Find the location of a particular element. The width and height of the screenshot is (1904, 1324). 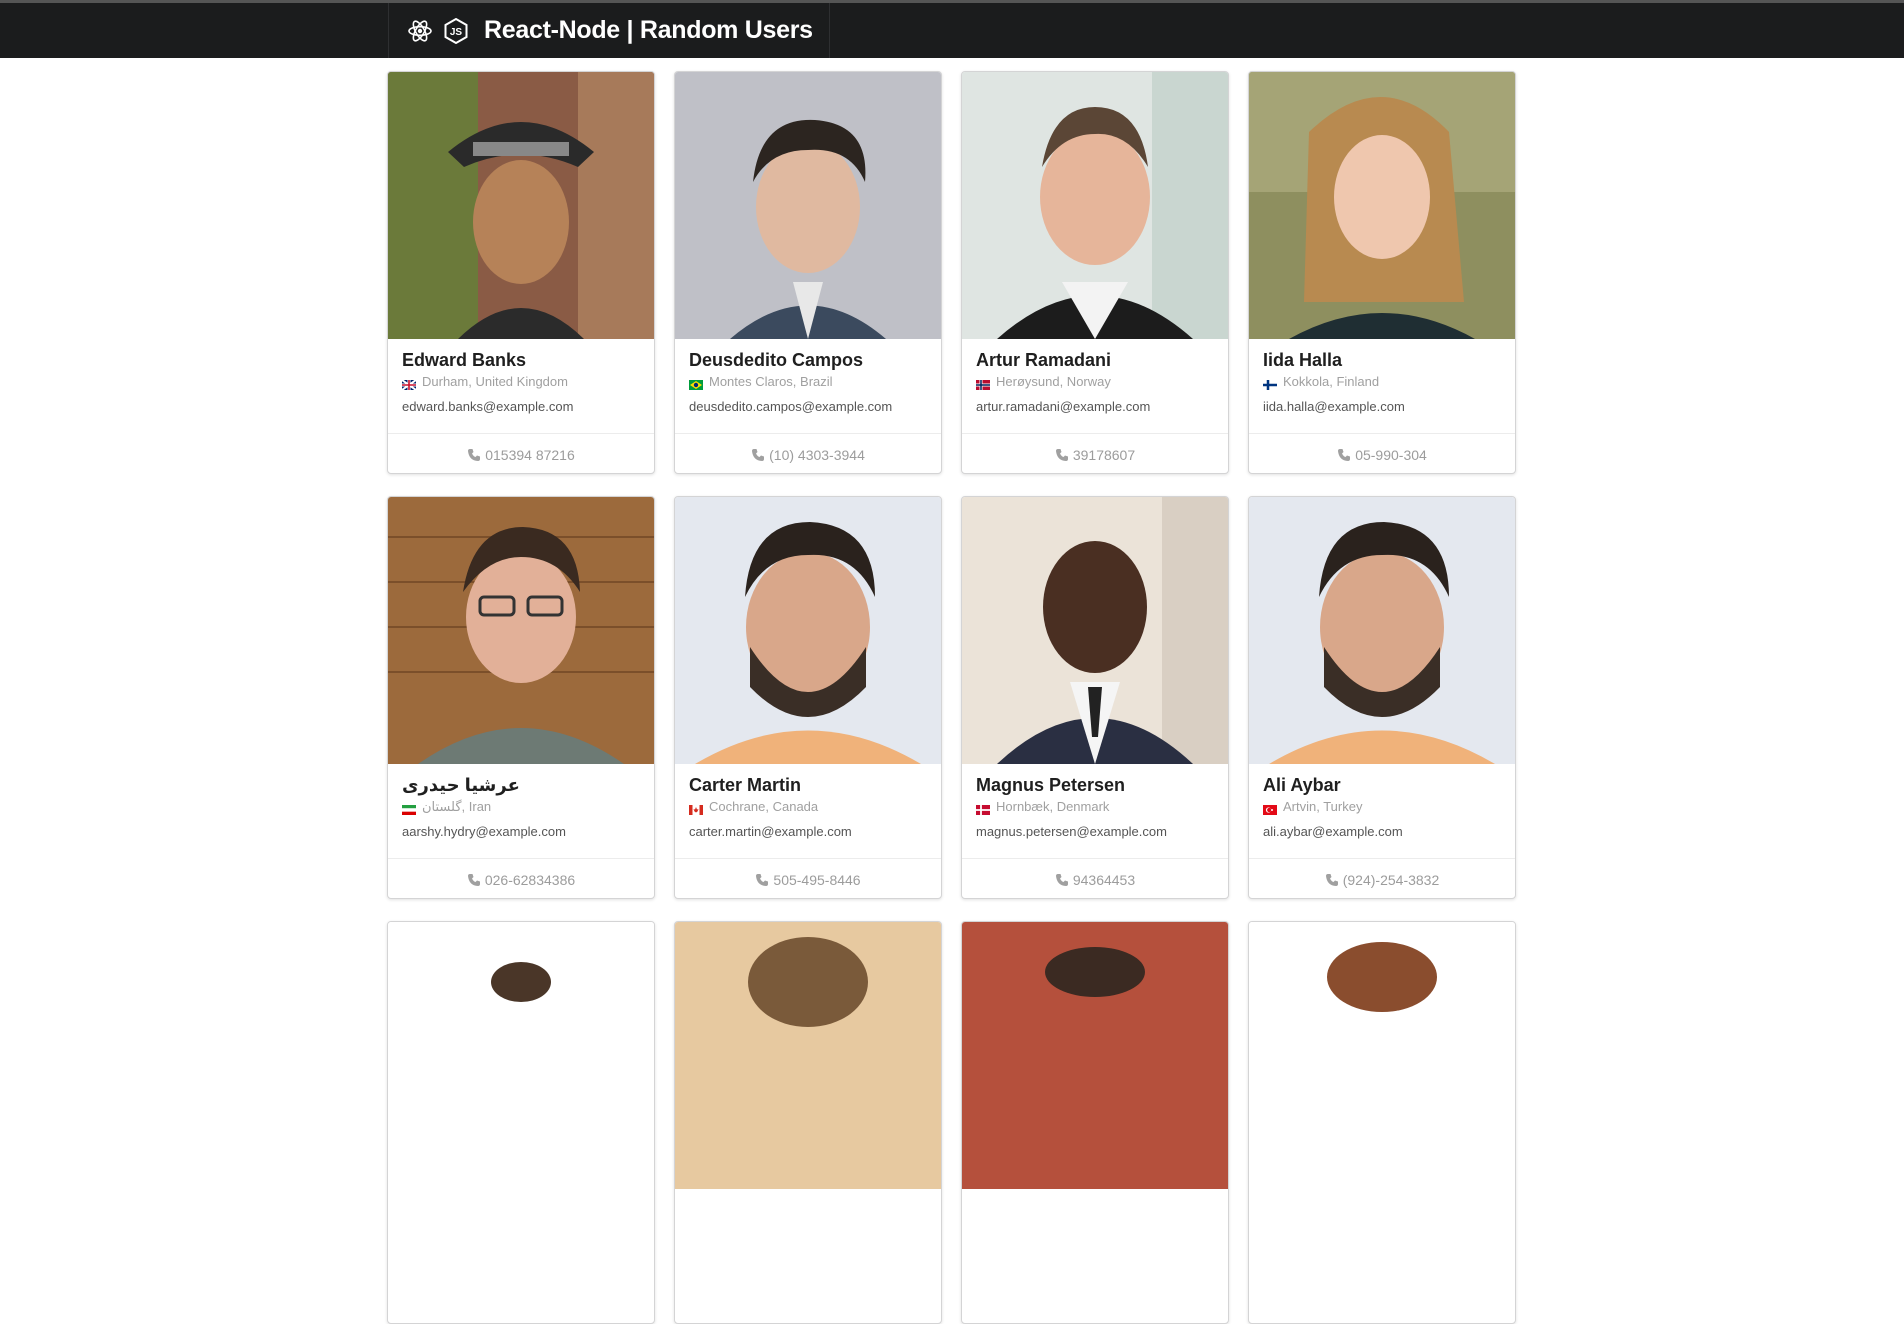

user-phone-text: 505-495-8446 is located at coordinates (817, 879).